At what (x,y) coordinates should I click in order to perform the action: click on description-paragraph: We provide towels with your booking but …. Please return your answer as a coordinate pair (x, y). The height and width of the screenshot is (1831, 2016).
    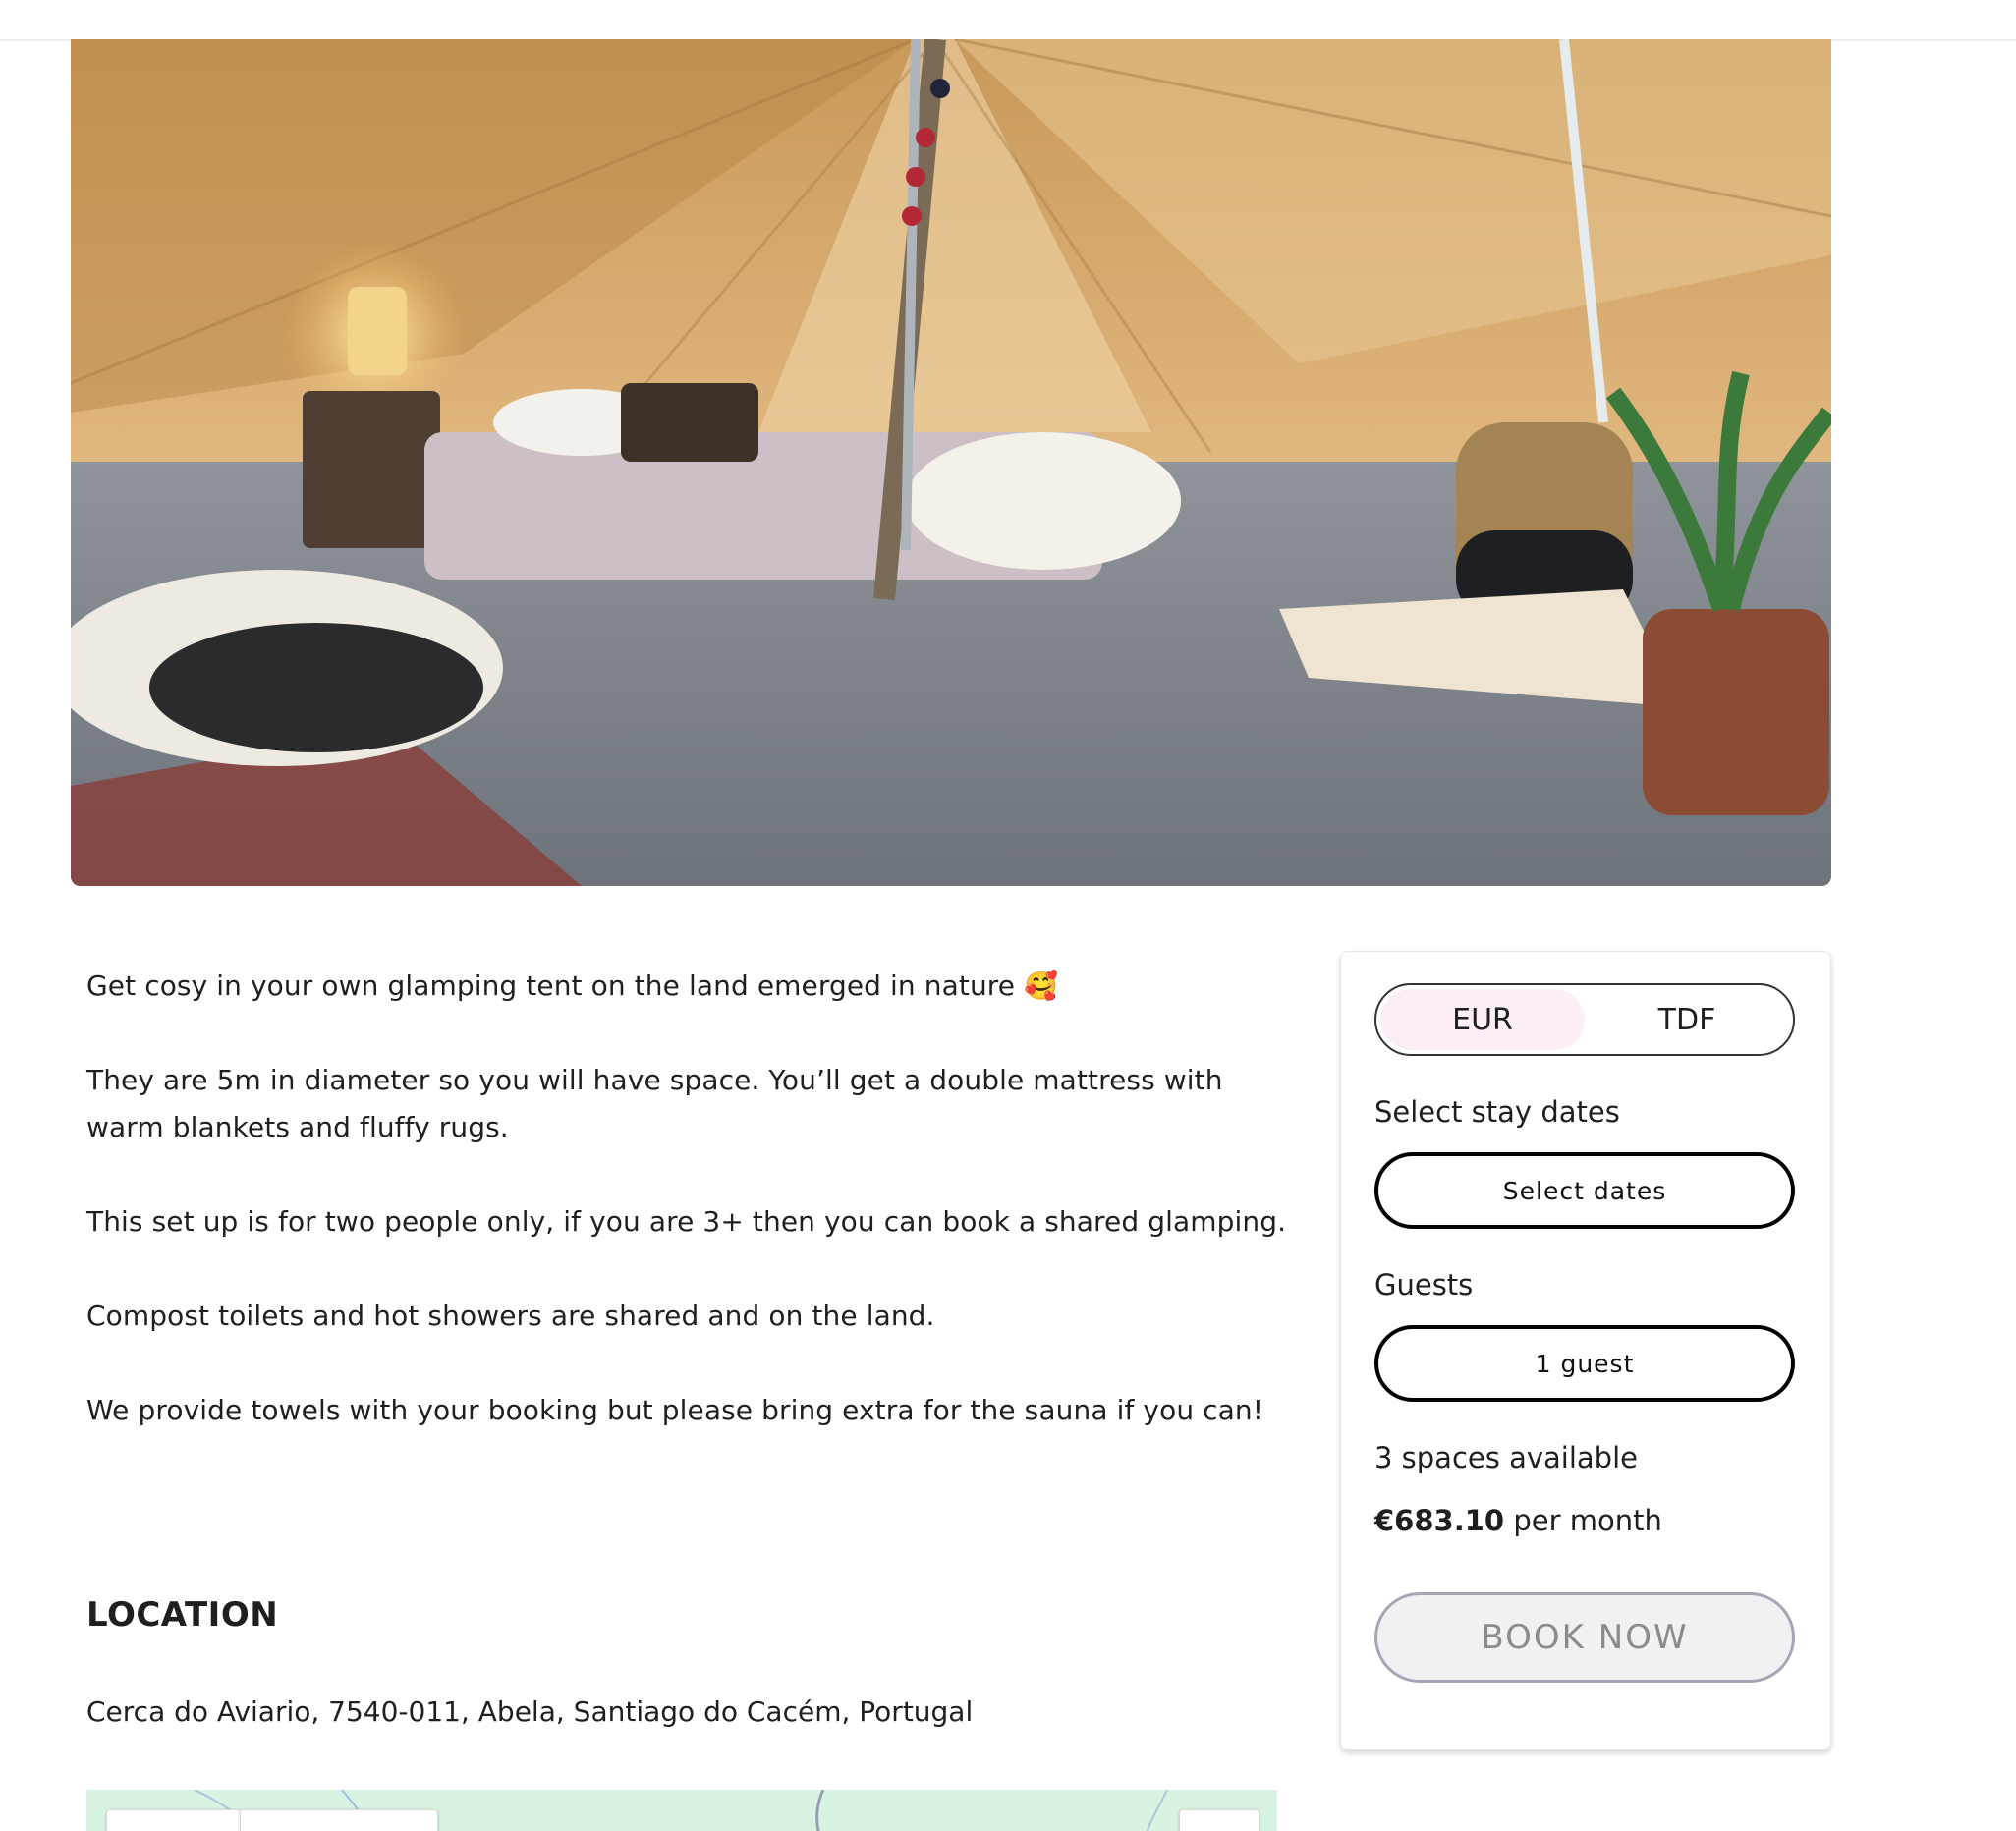
    Looking at the image, I should click on (675, 1410).